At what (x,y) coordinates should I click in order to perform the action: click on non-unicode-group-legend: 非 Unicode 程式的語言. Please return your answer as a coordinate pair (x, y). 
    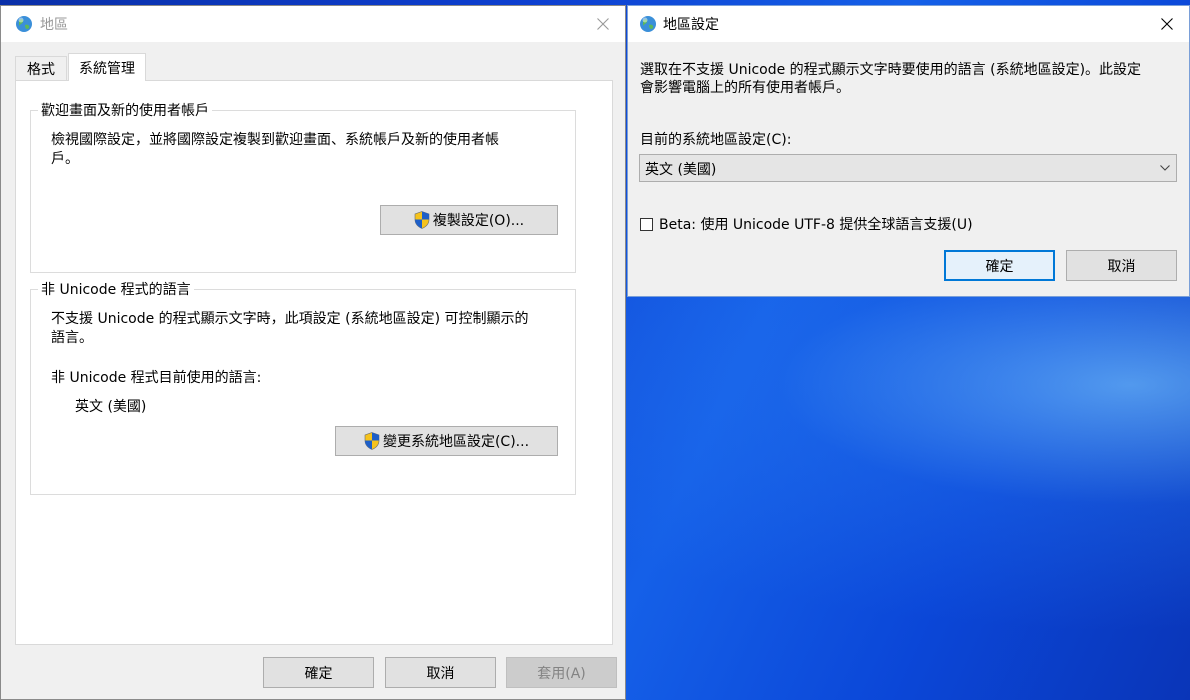
    Looking at the image, I should click on (116, 289).